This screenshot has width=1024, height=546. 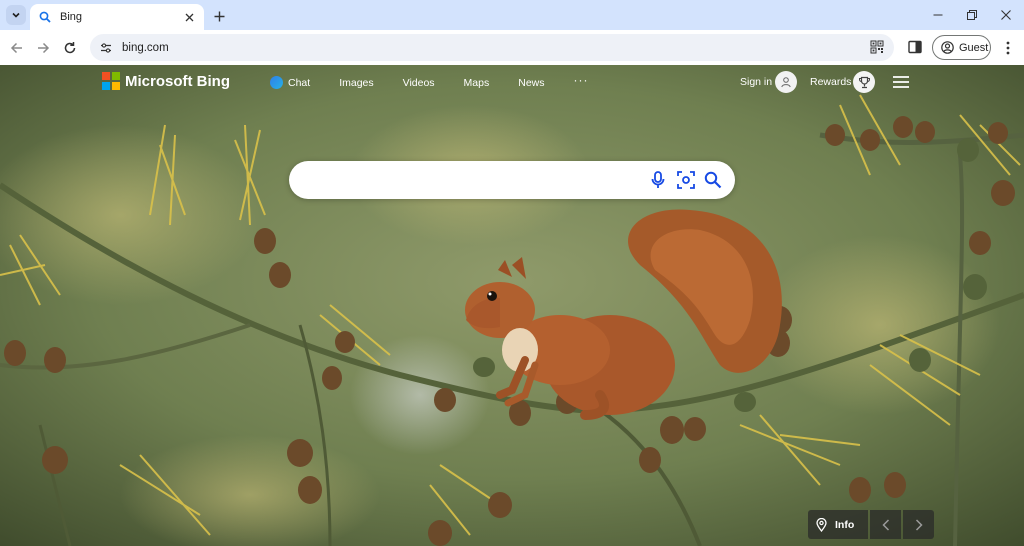 What do you see at coordinates (356, 83) in the screenshot?
I see `nav-images: Images` at bounding box center [356, 83].